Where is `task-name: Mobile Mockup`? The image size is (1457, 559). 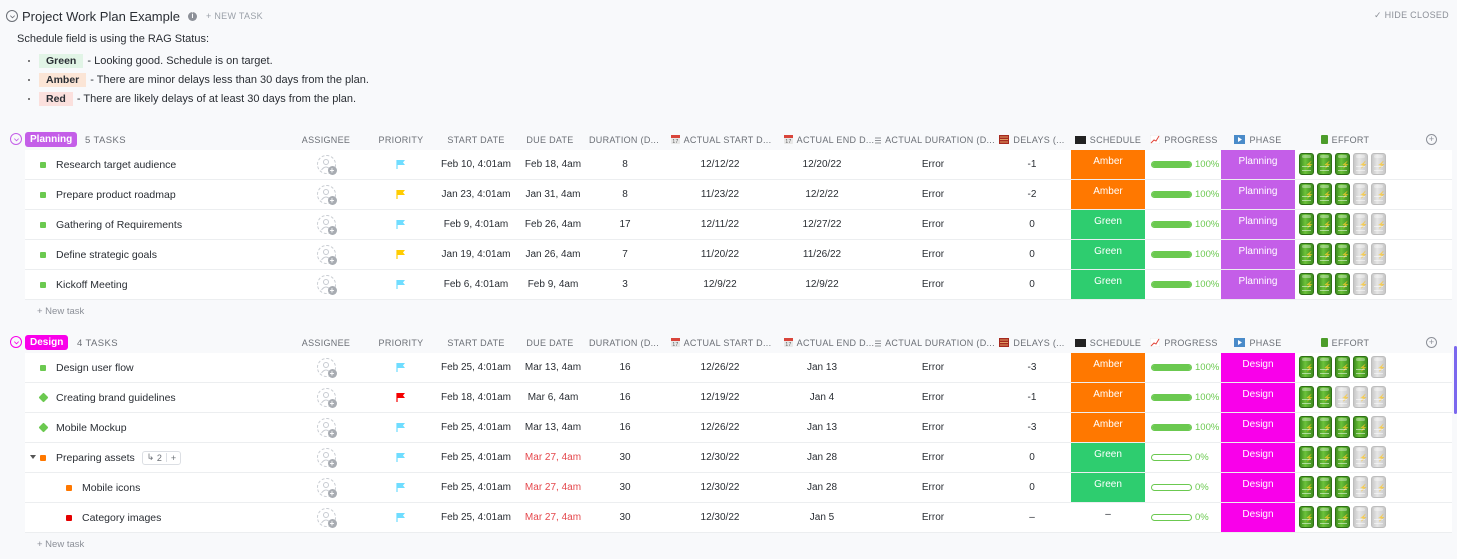
task-name: Mobile Mockup is located at coordinates (91, 427).